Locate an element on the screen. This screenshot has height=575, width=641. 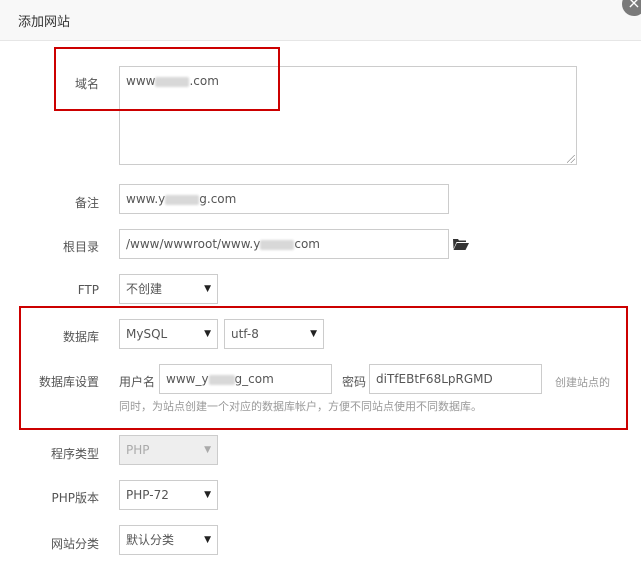
root-dir-label: 根目录 is located at coordinates (80, 247).